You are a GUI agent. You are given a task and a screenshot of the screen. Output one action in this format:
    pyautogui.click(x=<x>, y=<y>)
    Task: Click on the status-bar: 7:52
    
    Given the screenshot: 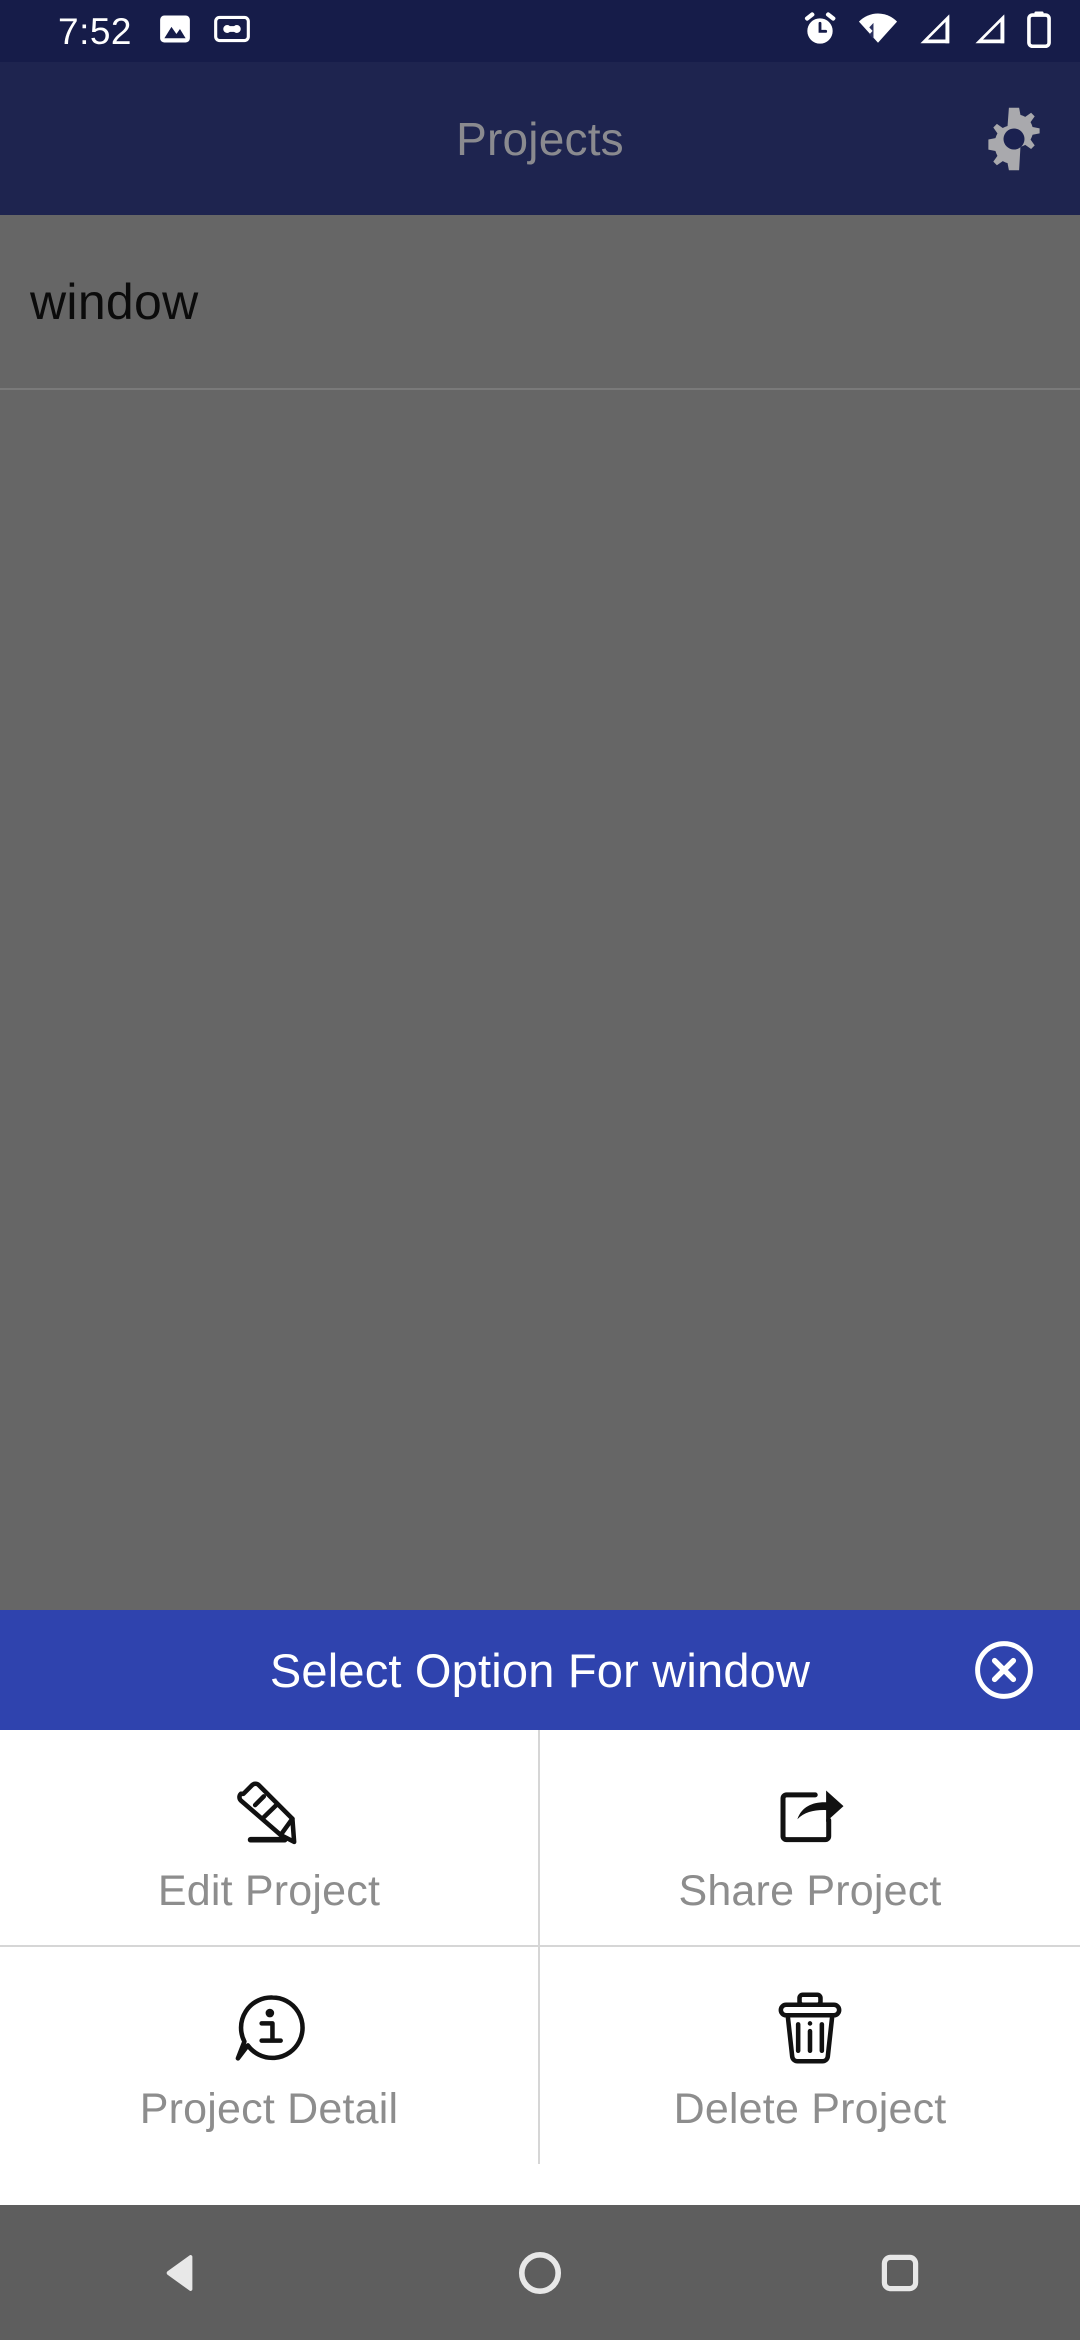 What is the action you would take?
    pyautogui.click(x=540, y=31)
    